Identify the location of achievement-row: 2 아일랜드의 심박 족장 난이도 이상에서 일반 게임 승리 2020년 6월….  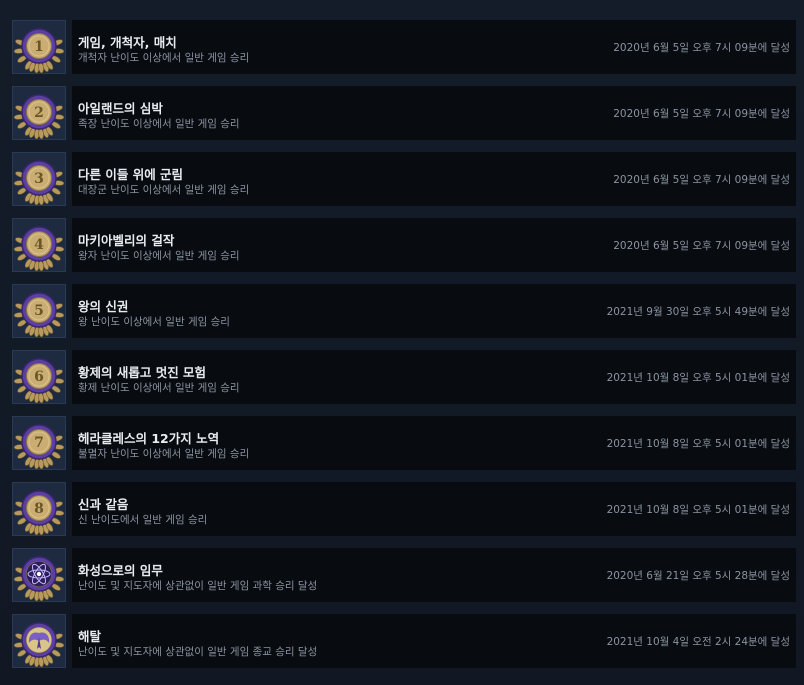
(403, 115).